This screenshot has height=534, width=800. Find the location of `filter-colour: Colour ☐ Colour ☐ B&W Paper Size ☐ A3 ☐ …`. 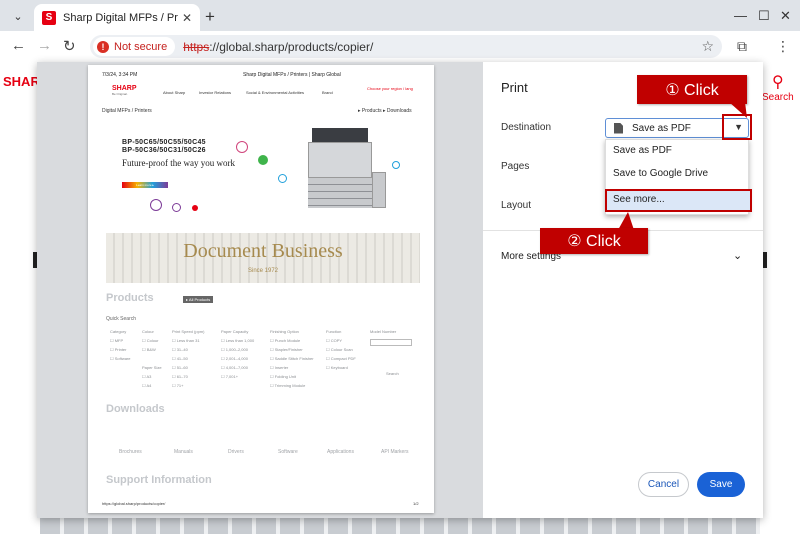

filter-colour: Colour ☐ Colour ☐ B&W Paper Size ☐ A3 ☐ … is located at coordinates (152, 358).